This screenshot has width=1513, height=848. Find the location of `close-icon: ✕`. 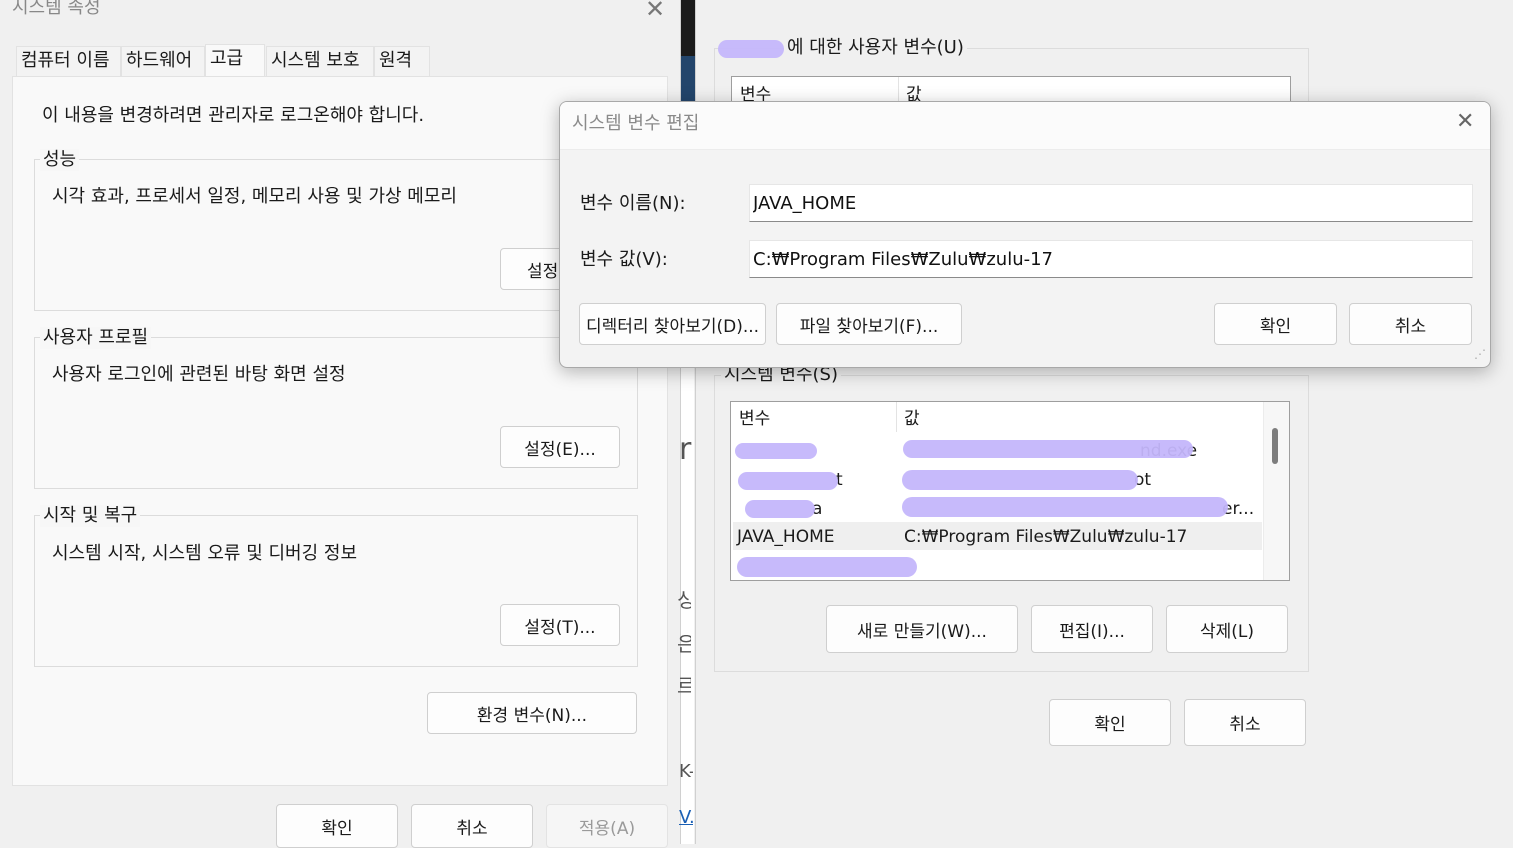

close-icon: ✕ is located at coordinates (655, 10).